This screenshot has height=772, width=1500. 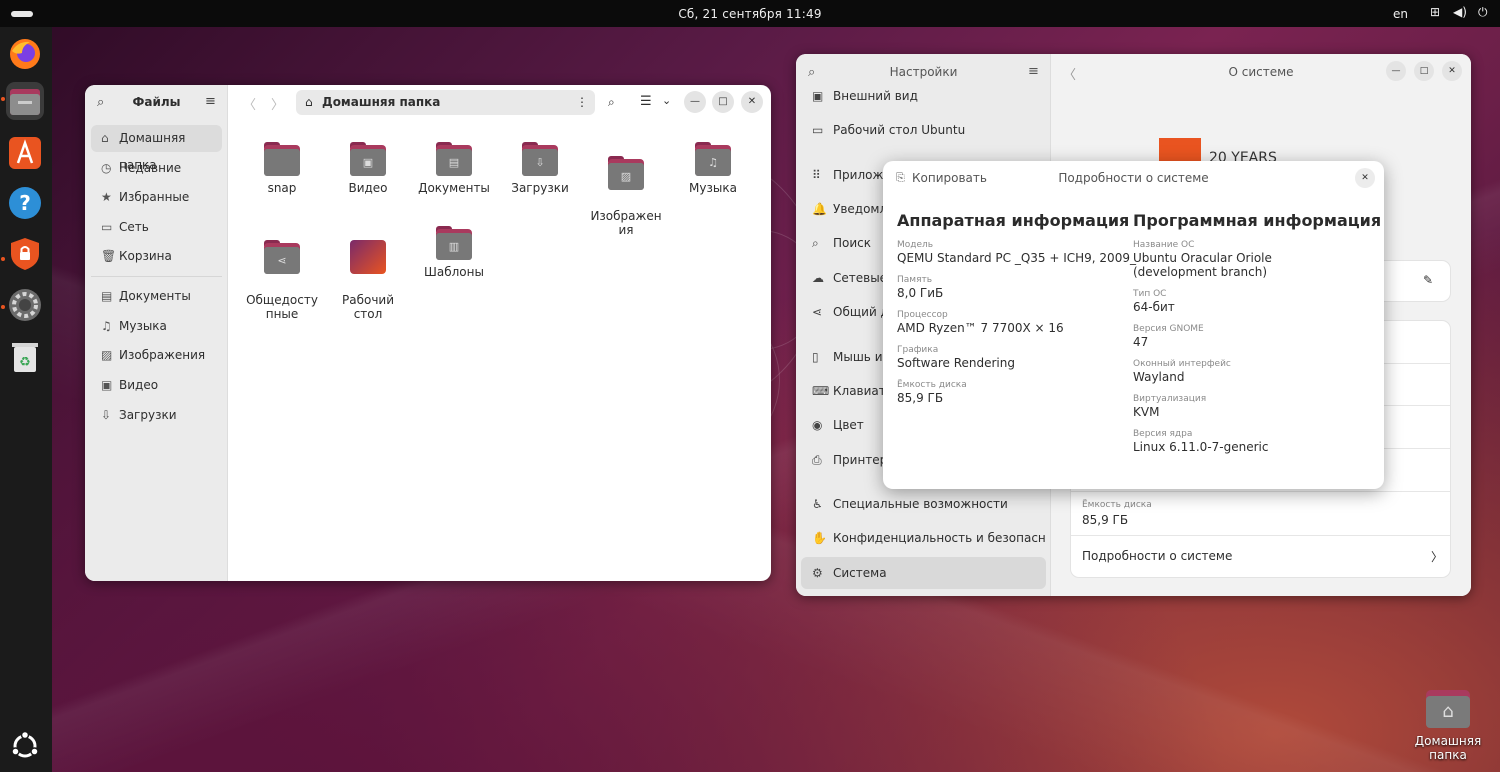 I want to click on sidebar-item-appearance: ▣ Внешний вид, so click(x=923, y=96).